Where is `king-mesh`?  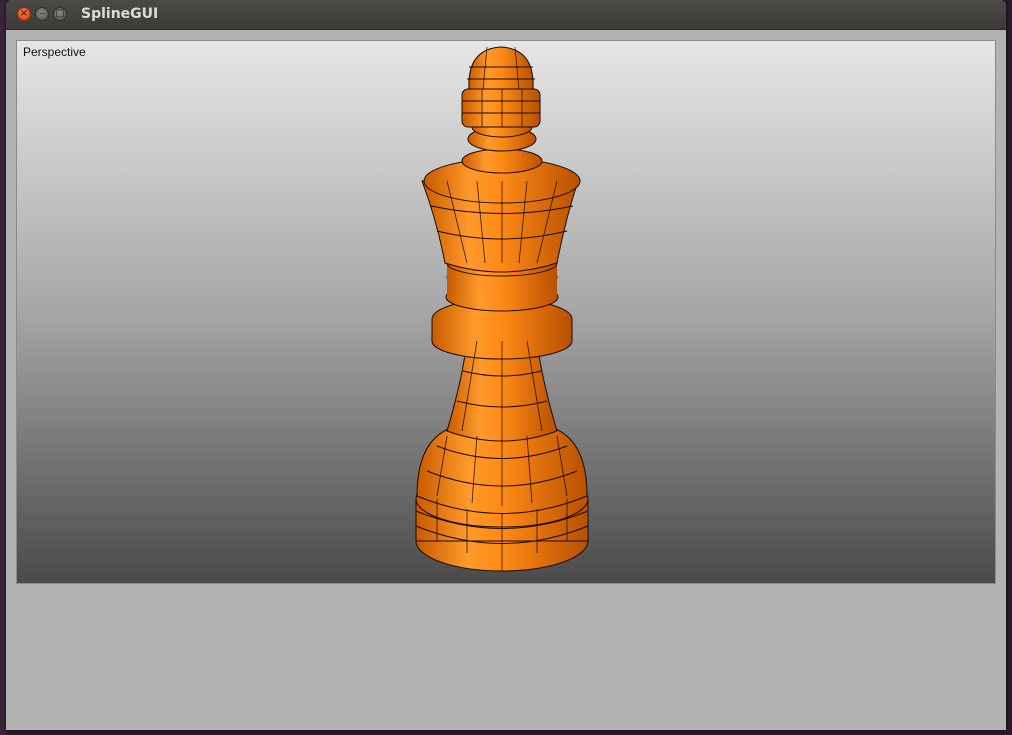 king-mesh is located at coordinates (502, 309).